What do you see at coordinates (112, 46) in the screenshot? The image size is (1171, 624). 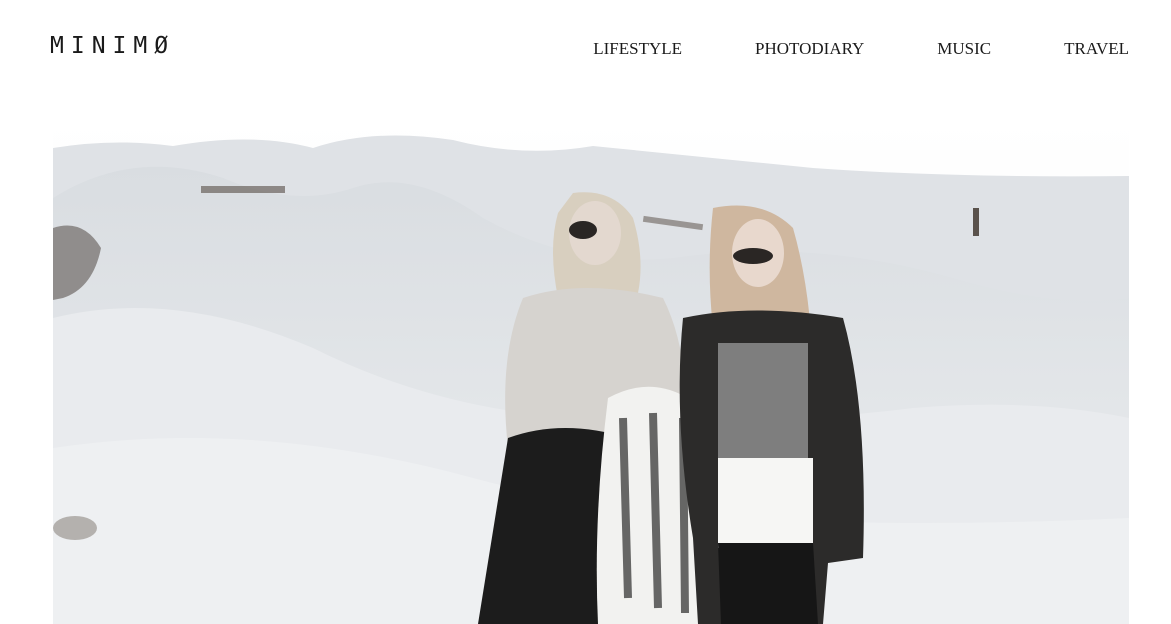 I see `site-logo: MINIMØ` at bounding box center [112, 46].